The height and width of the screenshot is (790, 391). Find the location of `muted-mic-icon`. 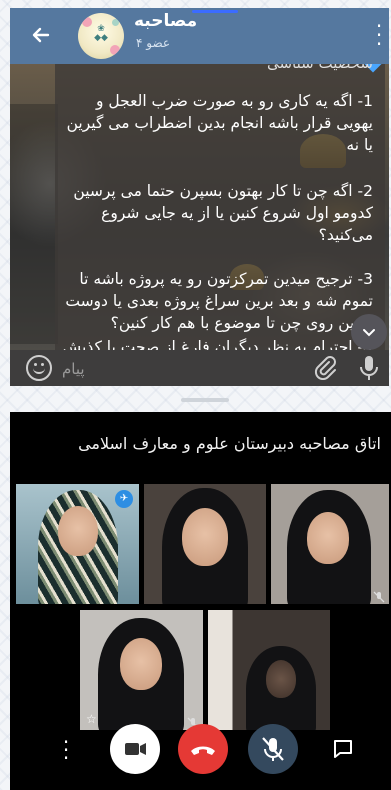

muted-mic-icon is located at coordinates (379, 595).